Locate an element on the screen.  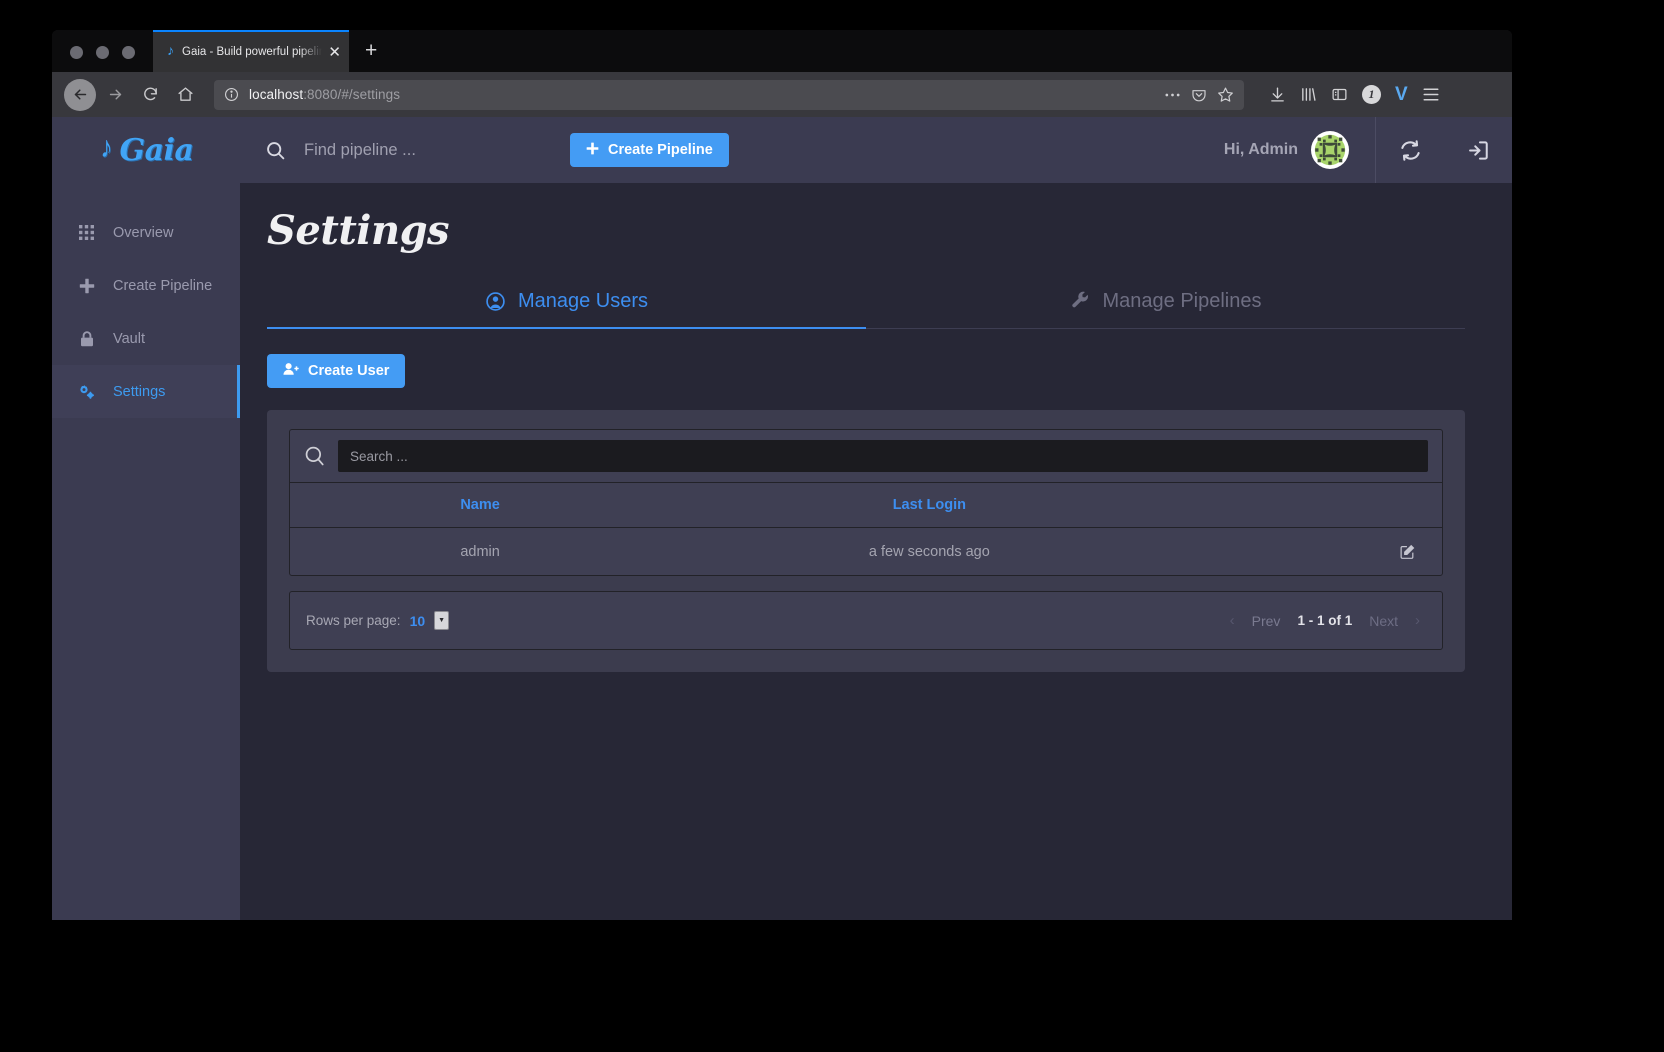
browser-toolbar-right: 1 V is located at coordinates (1347, 95).